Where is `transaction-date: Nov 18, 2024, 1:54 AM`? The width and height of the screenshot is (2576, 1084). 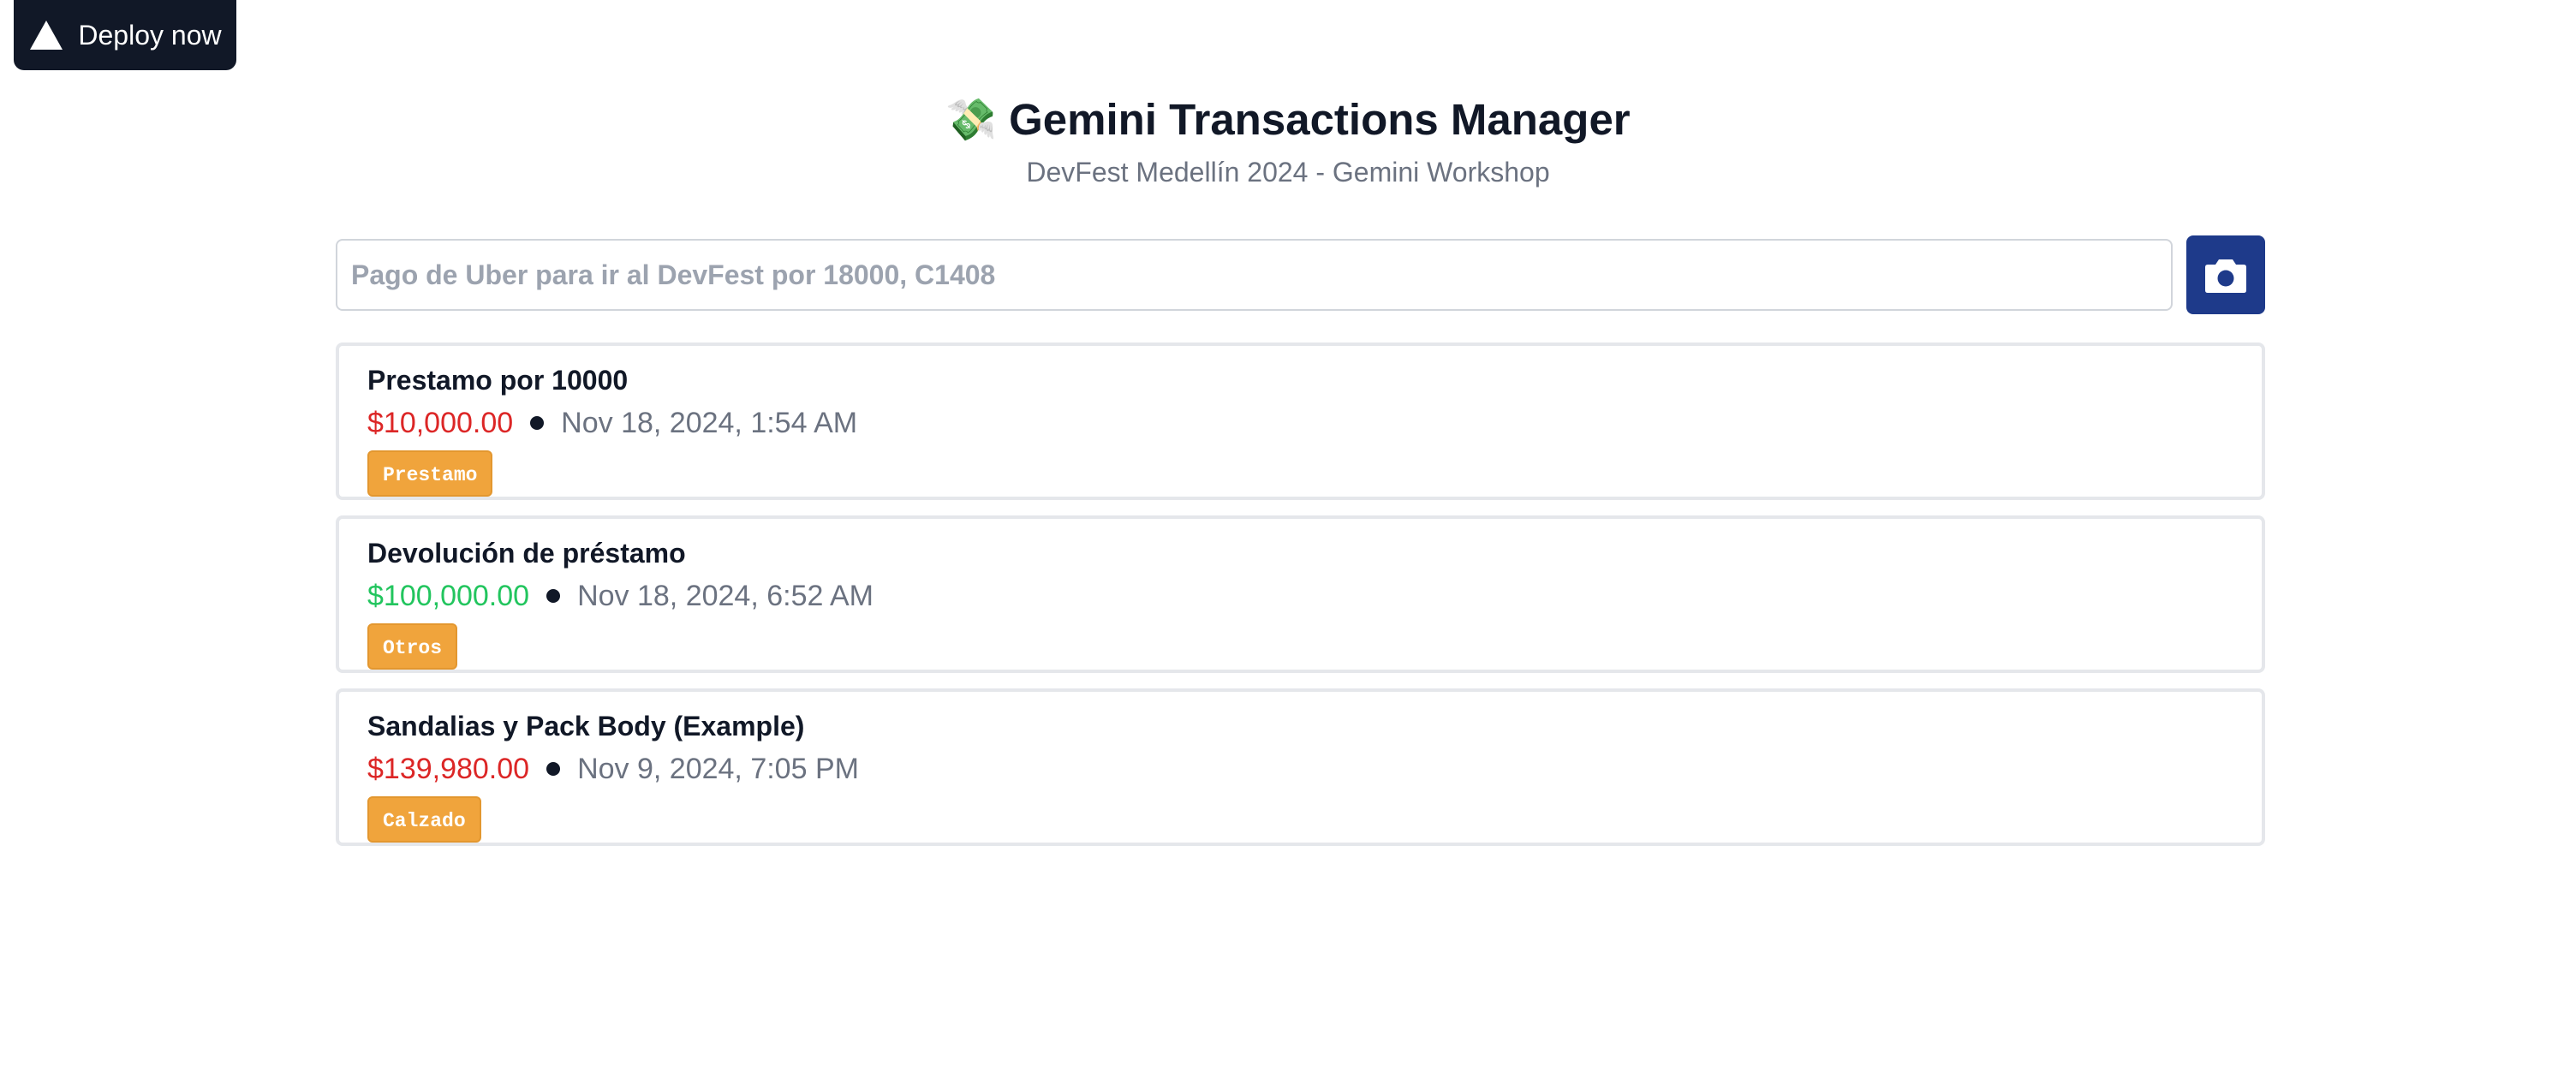 transaction-date: Nov 18, 2024, 1:54 AM is located at coordinates (709, 423).